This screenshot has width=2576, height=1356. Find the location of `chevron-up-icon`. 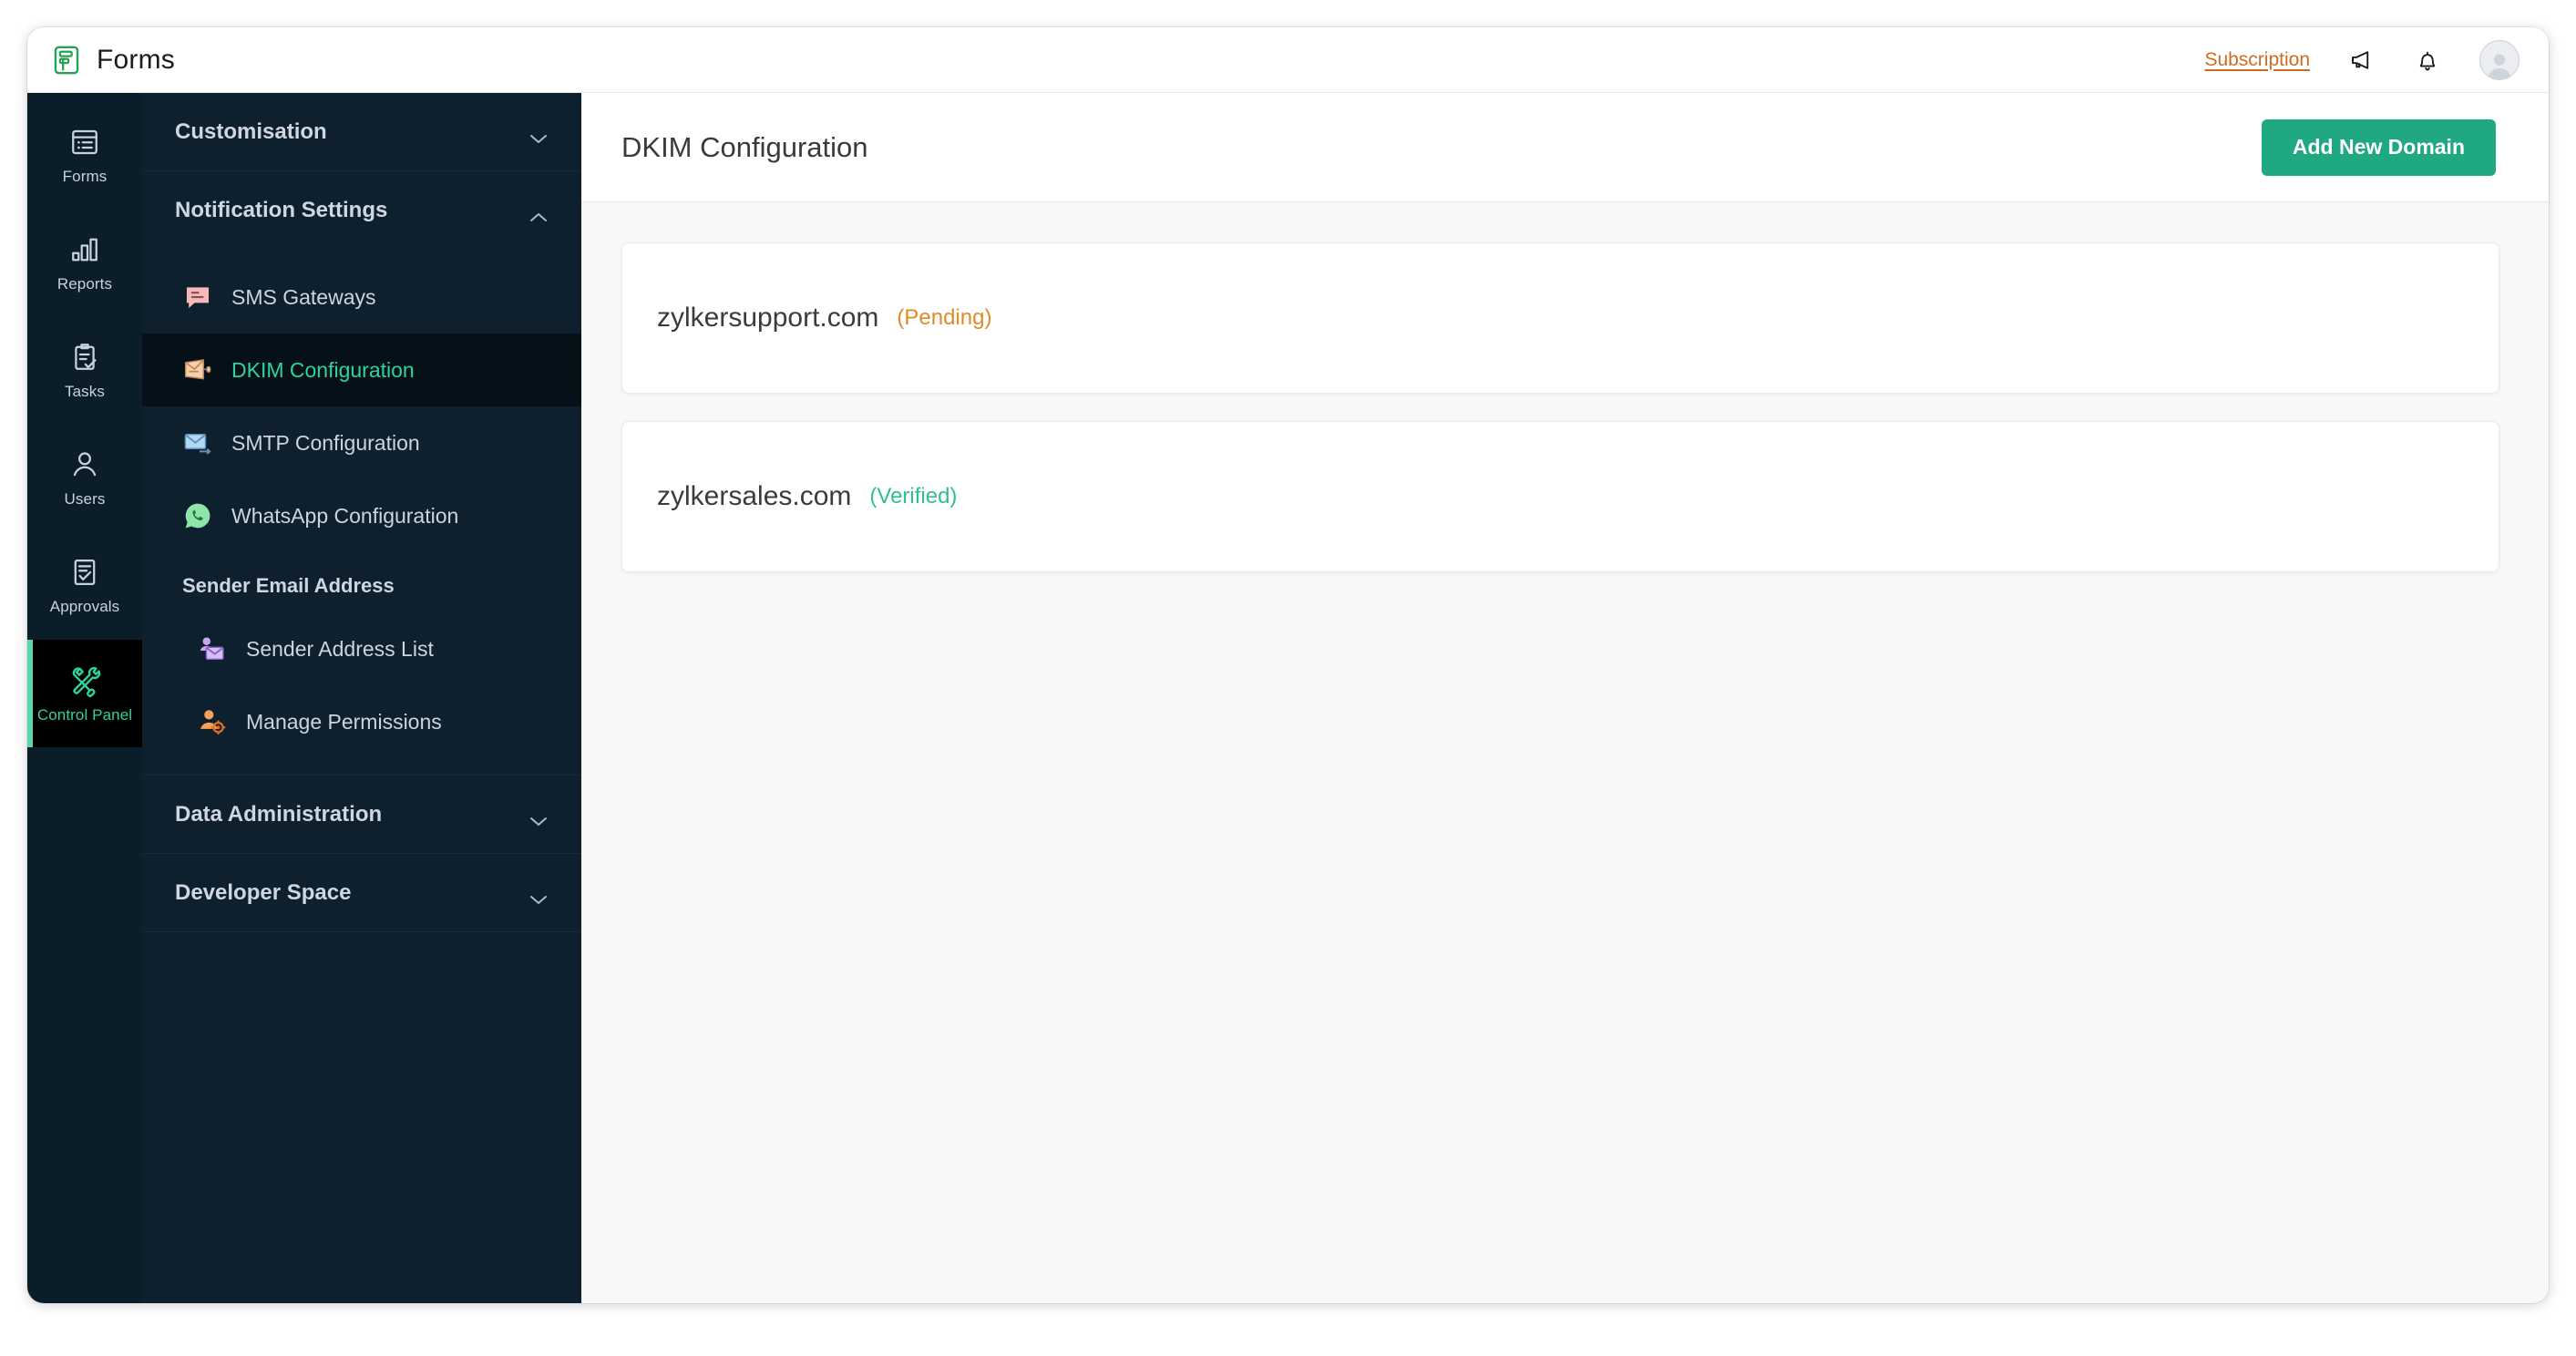

chevron-up-icon is located at coordinates (539, 212).